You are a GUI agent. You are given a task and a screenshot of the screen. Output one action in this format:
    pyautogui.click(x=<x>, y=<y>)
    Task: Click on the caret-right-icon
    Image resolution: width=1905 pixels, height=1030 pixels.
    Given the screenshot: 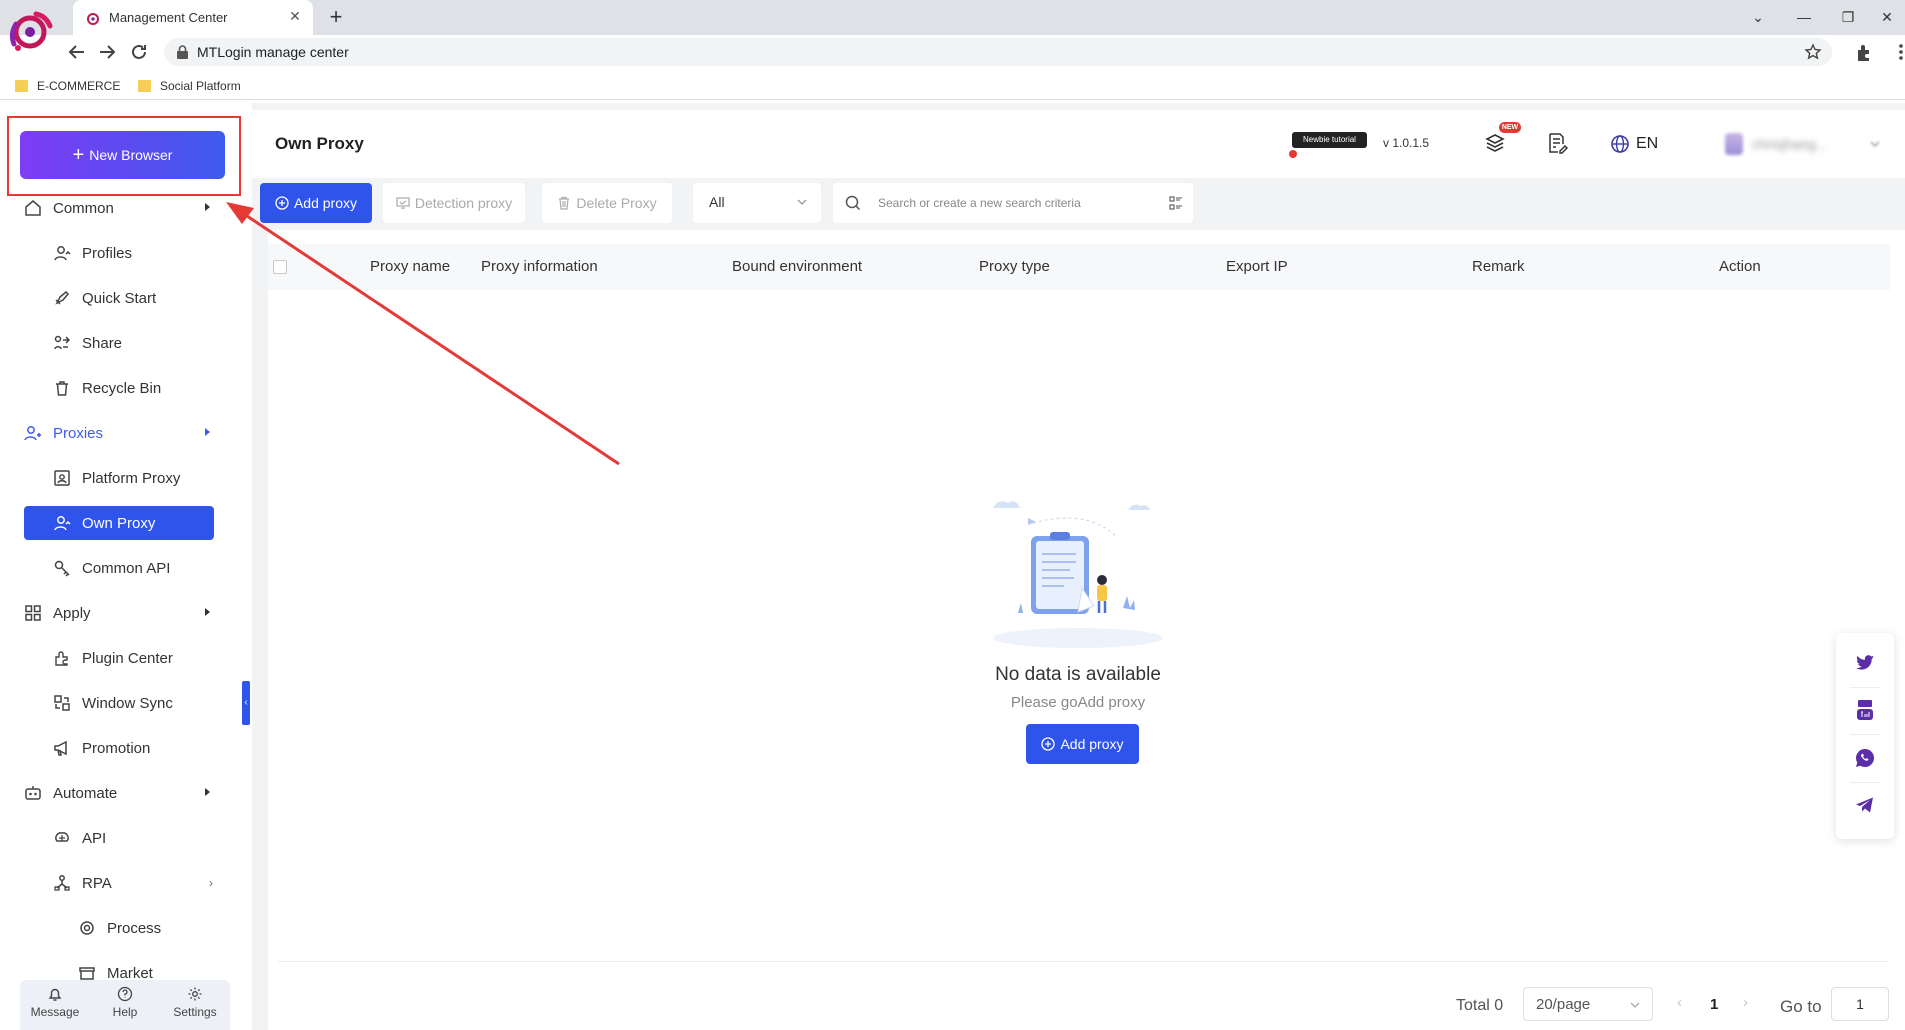 What is the action you would take?
    pyautogui.click(x=207, y=432)
    